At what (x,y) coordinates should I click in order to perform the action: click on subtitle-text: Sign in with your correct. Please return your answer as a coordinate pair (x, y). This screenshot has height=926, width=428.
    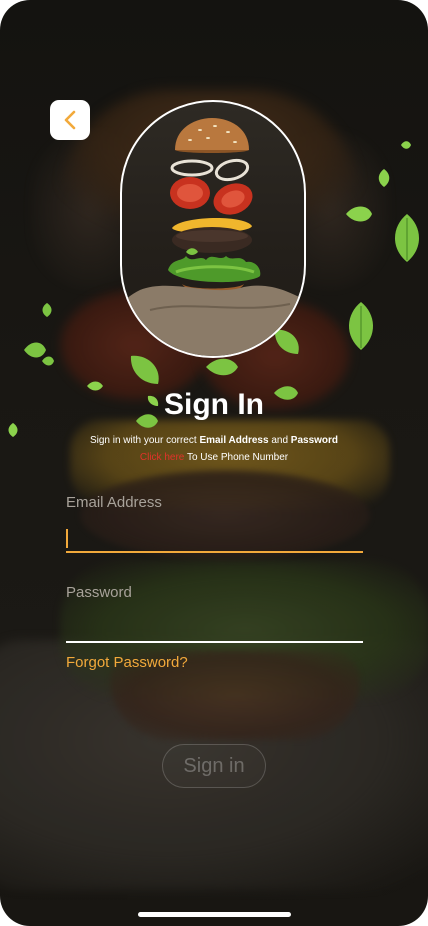
    Looking at the image, I should click on (144, 440).